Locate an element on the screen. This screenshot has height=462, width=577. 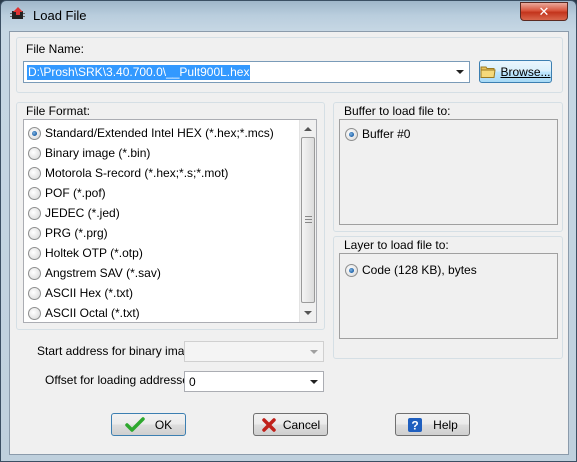
layer-list: Code (128 KB), bytes is located at coordinates (448, 296).